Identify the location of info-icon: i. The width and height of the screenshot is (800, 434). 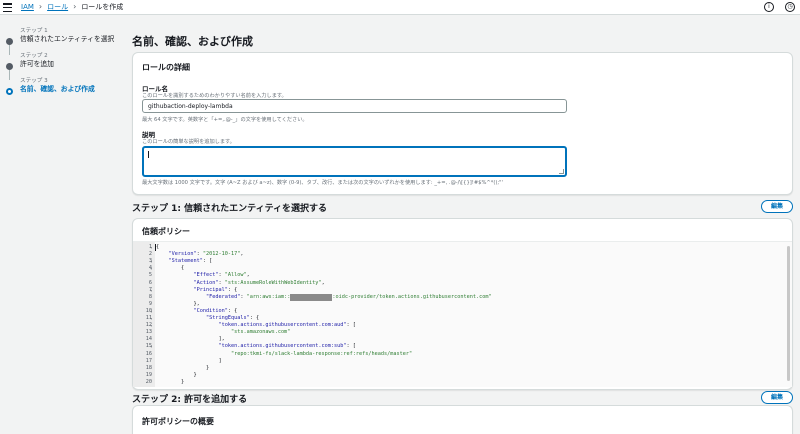
(769, 7).